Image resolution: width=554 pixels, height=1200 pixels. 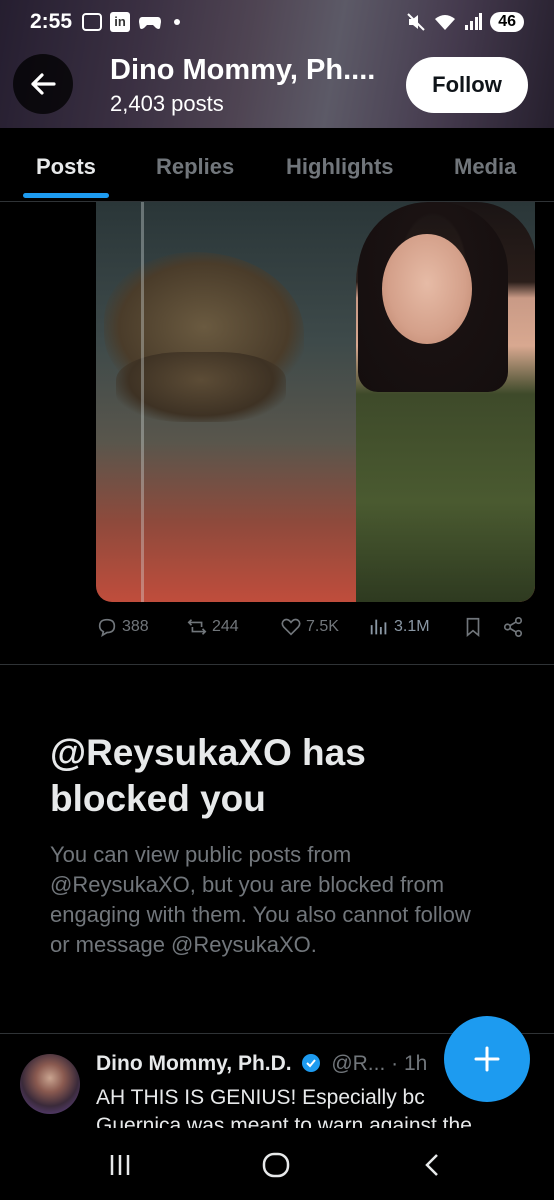 I want to click on share-icon, so click(x=513, y=627).